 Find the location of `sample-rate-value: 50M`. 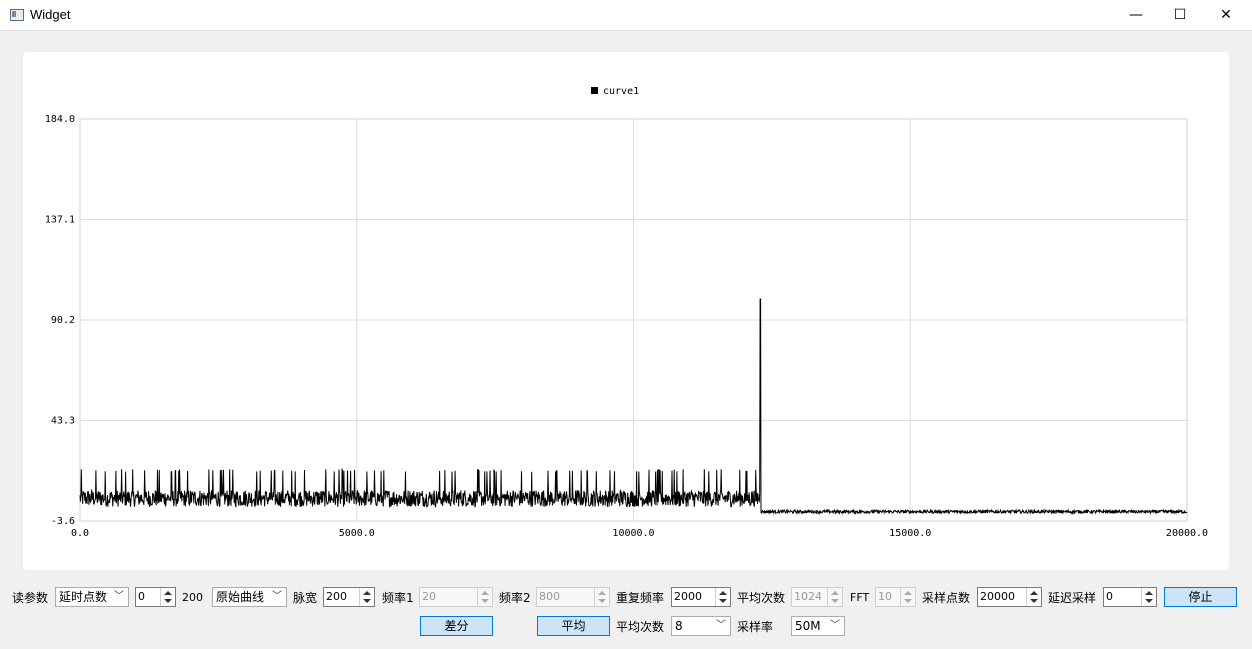

sample-rate-value: 50M is located at coordinates (808, 626).